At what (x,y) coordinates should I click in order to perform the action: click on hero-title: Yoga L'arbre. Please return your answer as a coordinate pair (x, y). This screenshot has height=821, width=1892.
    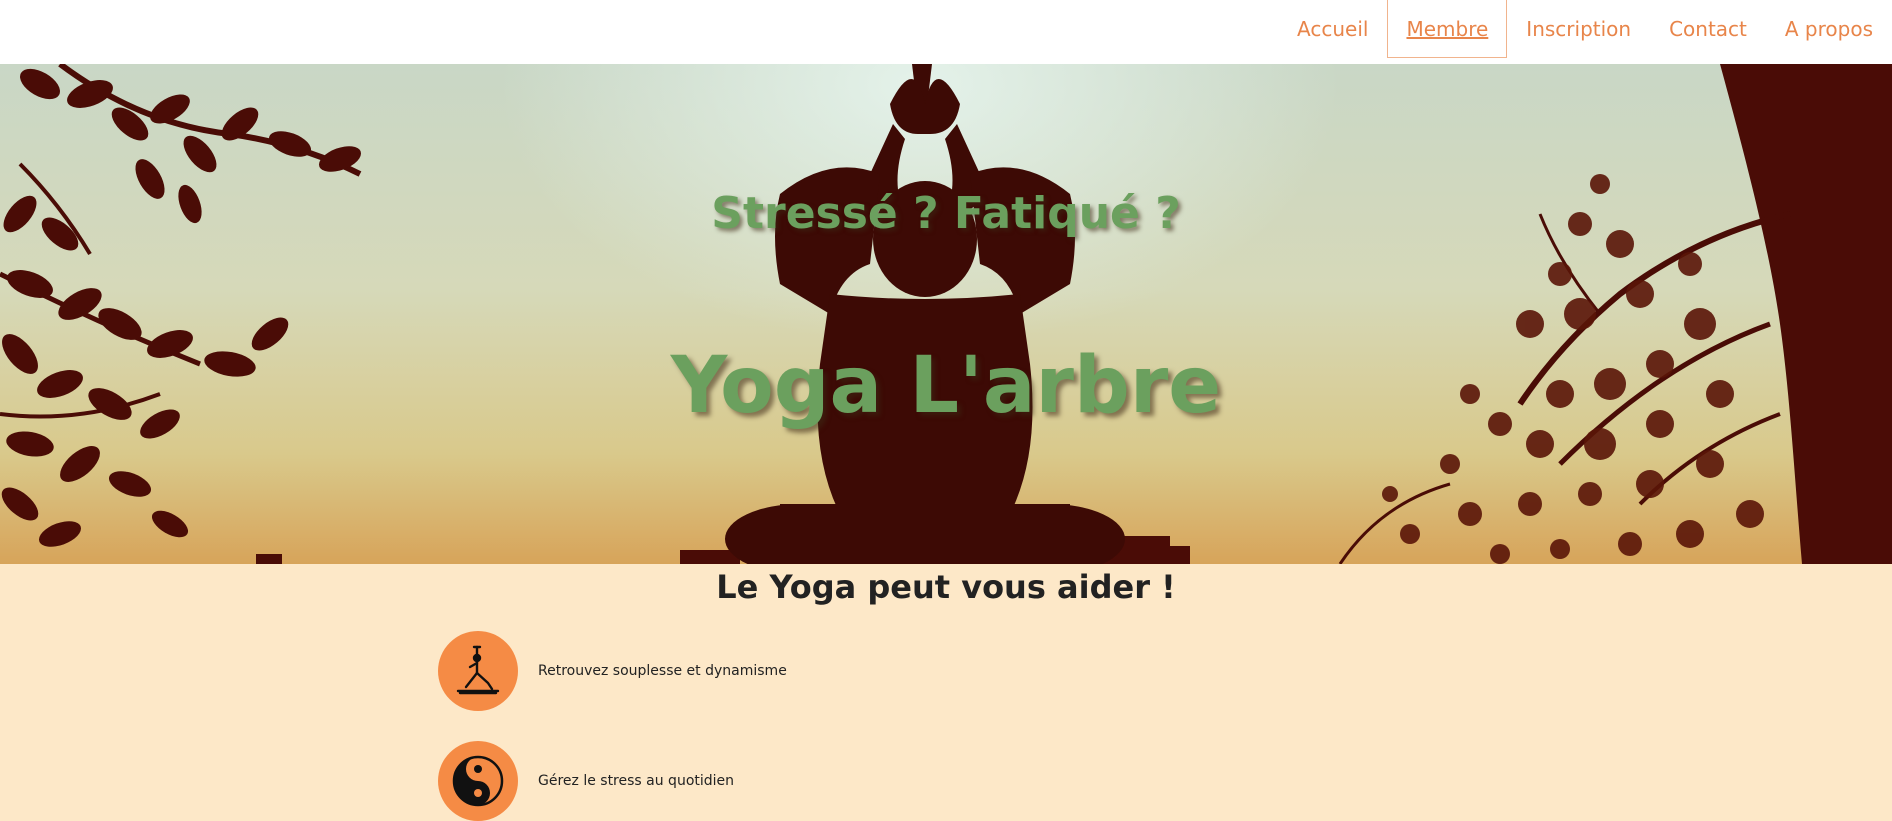
    Looking at the image, I should click on (946, 386).